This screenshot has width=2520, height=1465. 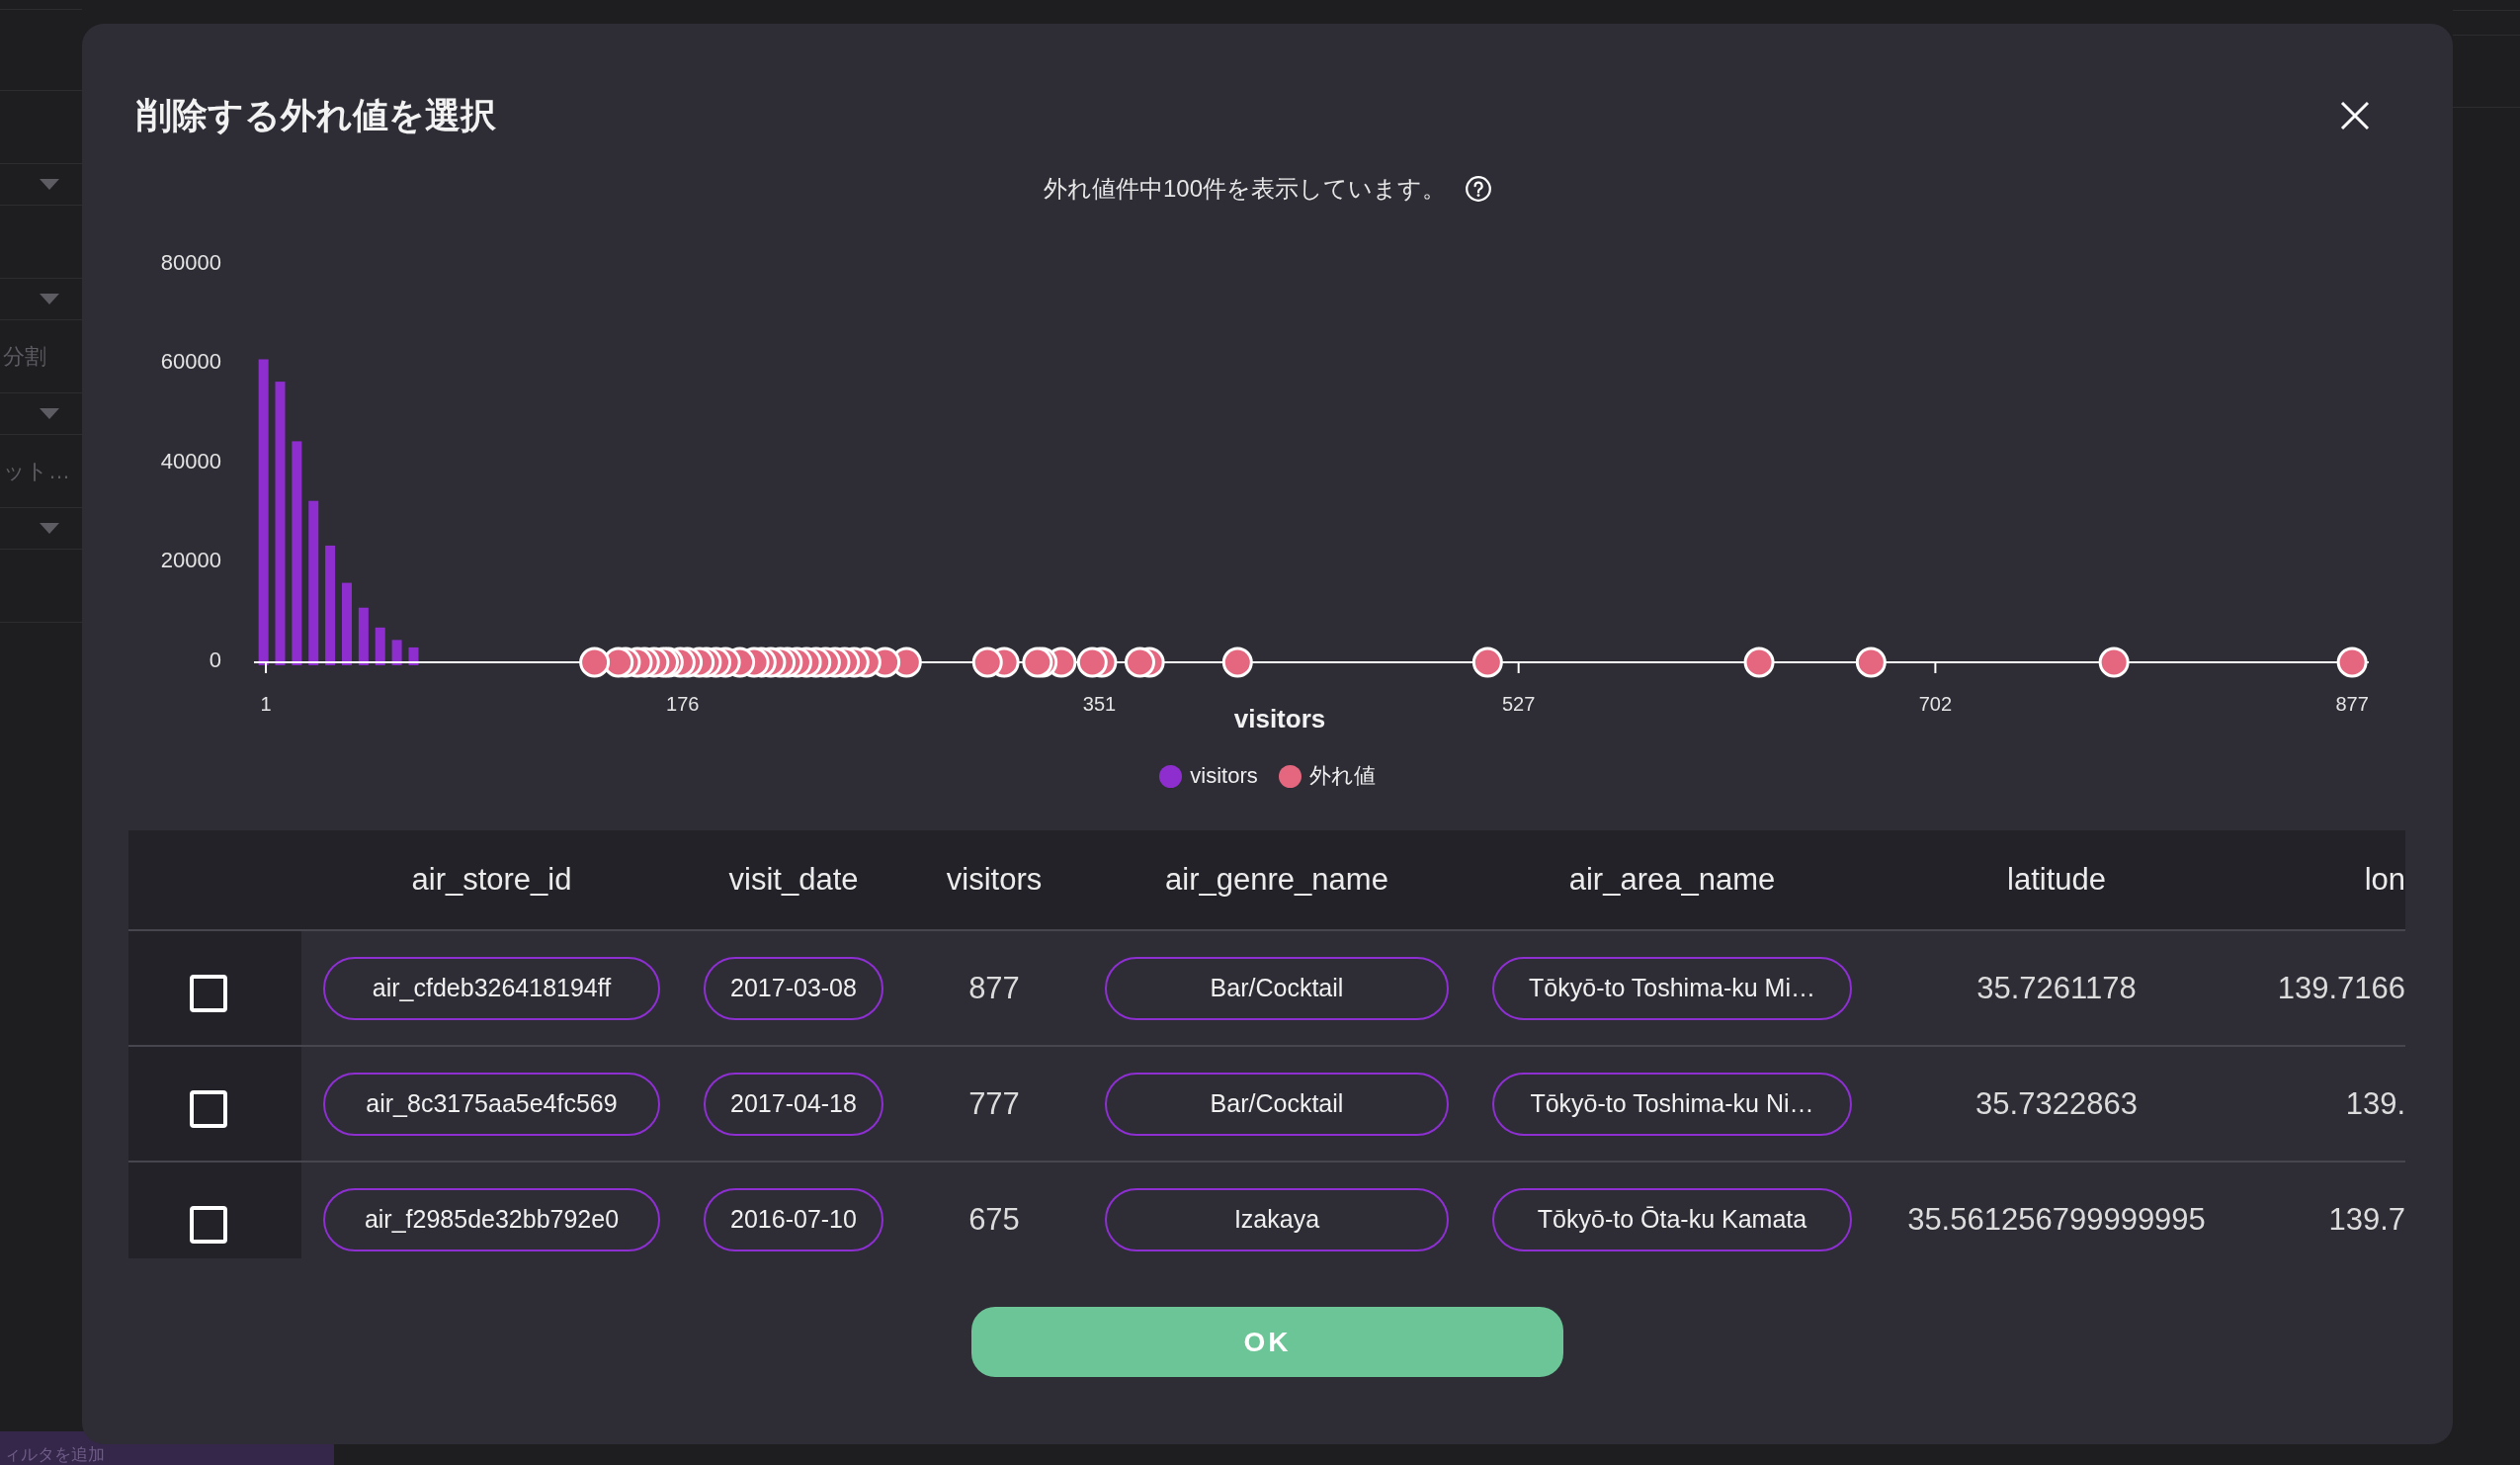 I want to click on value-chip: air_f2985de32bb792e0, so click(x=491, y=1219).